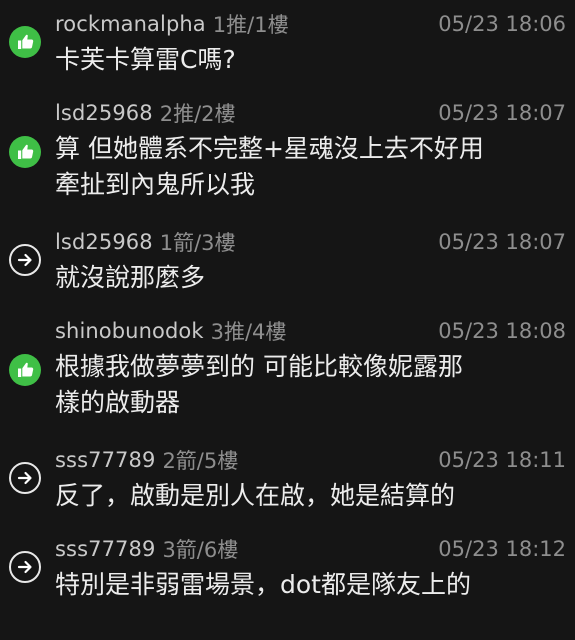  I want to click on comment-meta: sss77789 2箭/5樓 05/23 18:11, so click(310, 460).